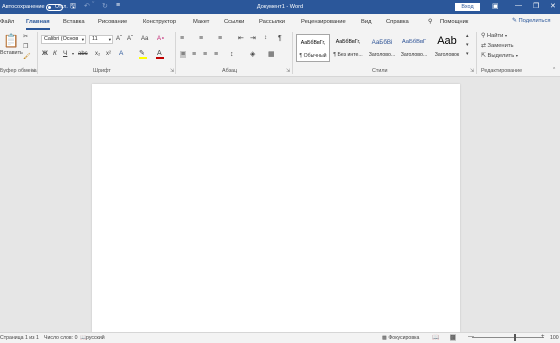 This screenshot has height=343, width=560. What do you see at coordinates (366, 22) in the screenshot?
I see `tab-view: Вид` at bounding box center [366, 22].